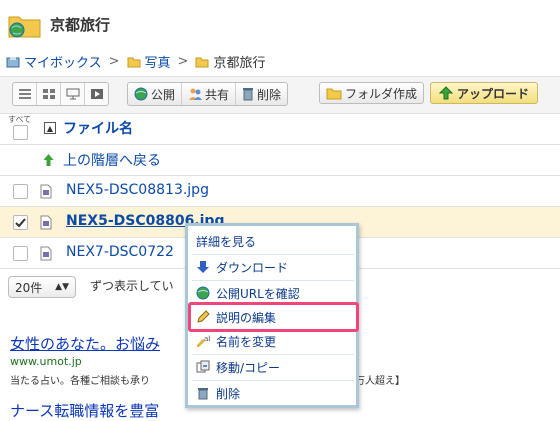 Image resolution: width=560 pixels, height=421 pixels. Describe the element at coordinates (273, 393) in the screenshot. I see `menu-item-delete: 削除` at that location.